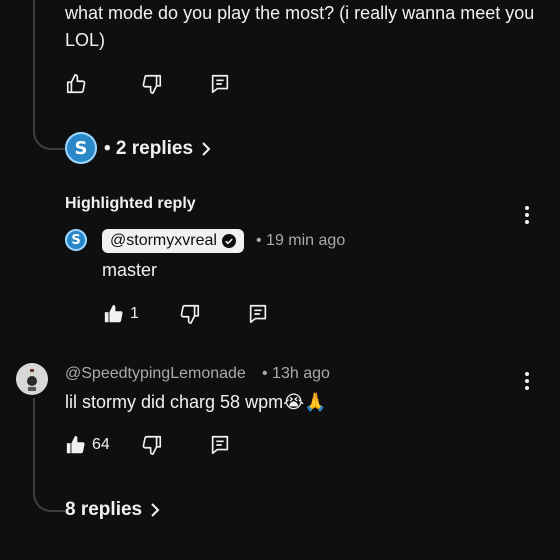 Image resolution: width=560 pixels, height=560 pixels. I want to click on creator-handle-chip: @stormyxvreal, so click(173, 241).